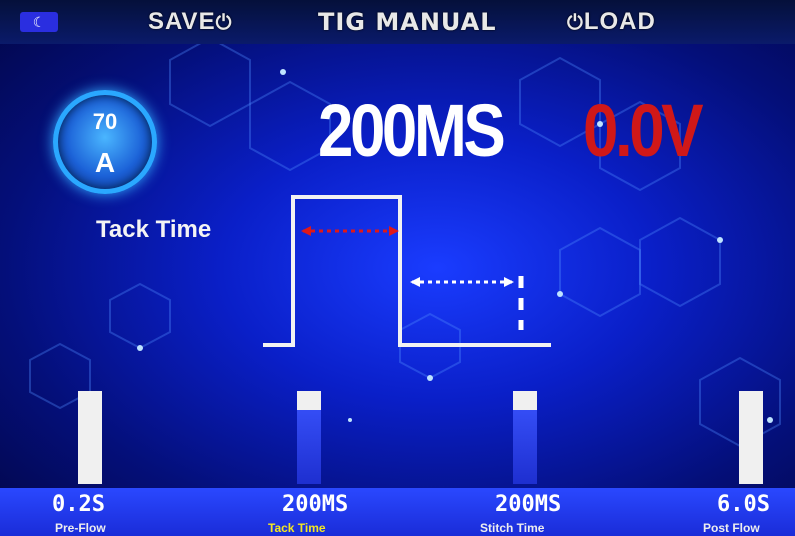 This screenshot has width=795, height=536. I want to click on stitch-arrow-left, so click(415, 282).